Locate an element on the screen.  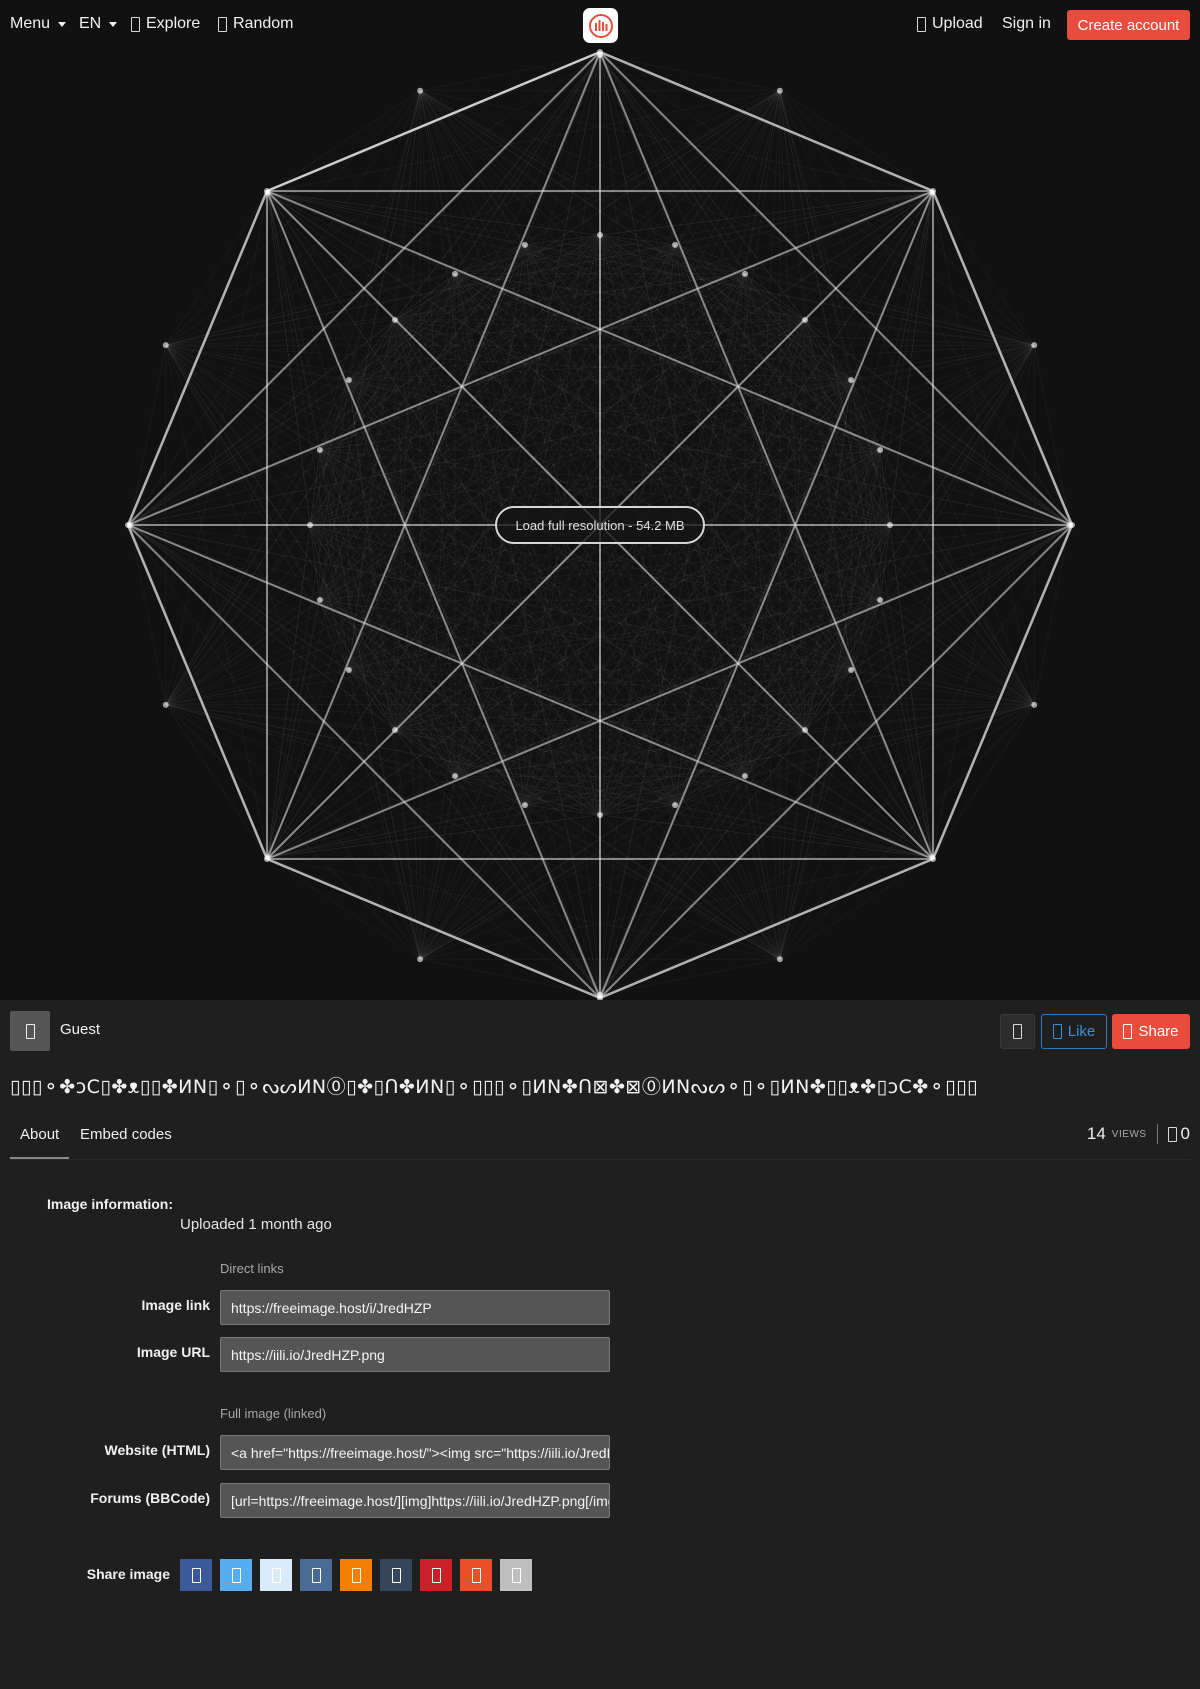
load-full-resolution-button: Load full resolution - 54.2 MB is located at coordinates (600, 525).